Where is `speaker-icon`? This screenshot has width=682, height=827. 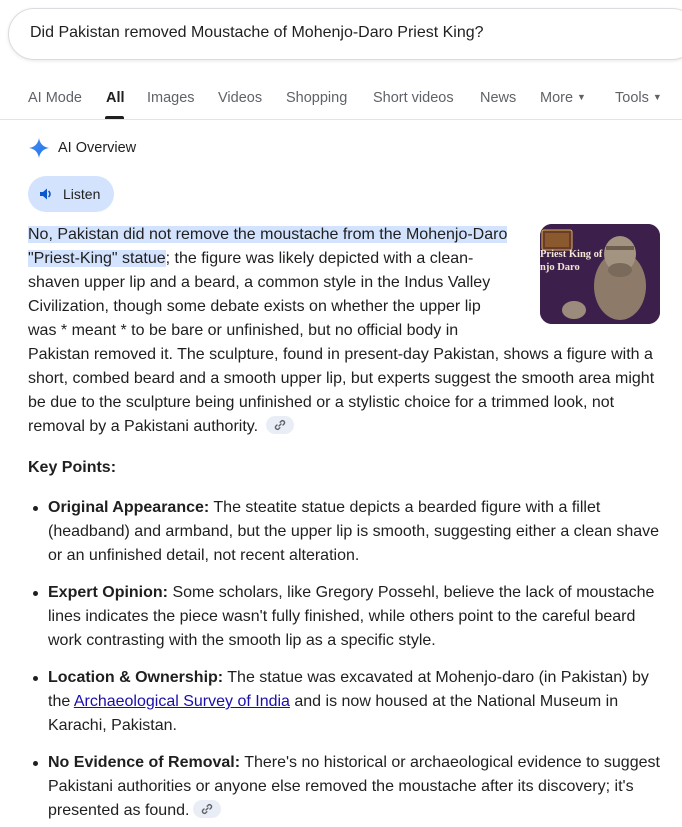 speaker-icon is located at coordinates (45, 194).